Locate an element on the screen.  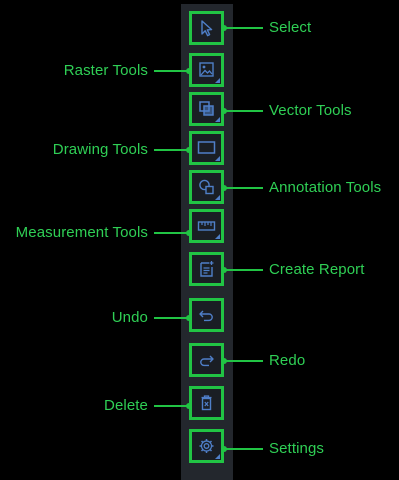
callout-label-measurement: Measurement Tools is located at coordinates (81, 232).